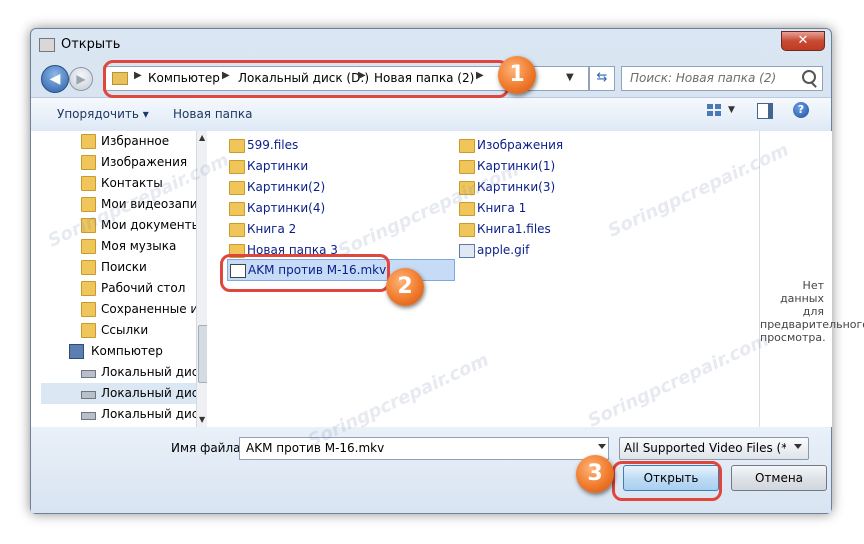  I want to click on back-button: ◀, so click(55, 79).